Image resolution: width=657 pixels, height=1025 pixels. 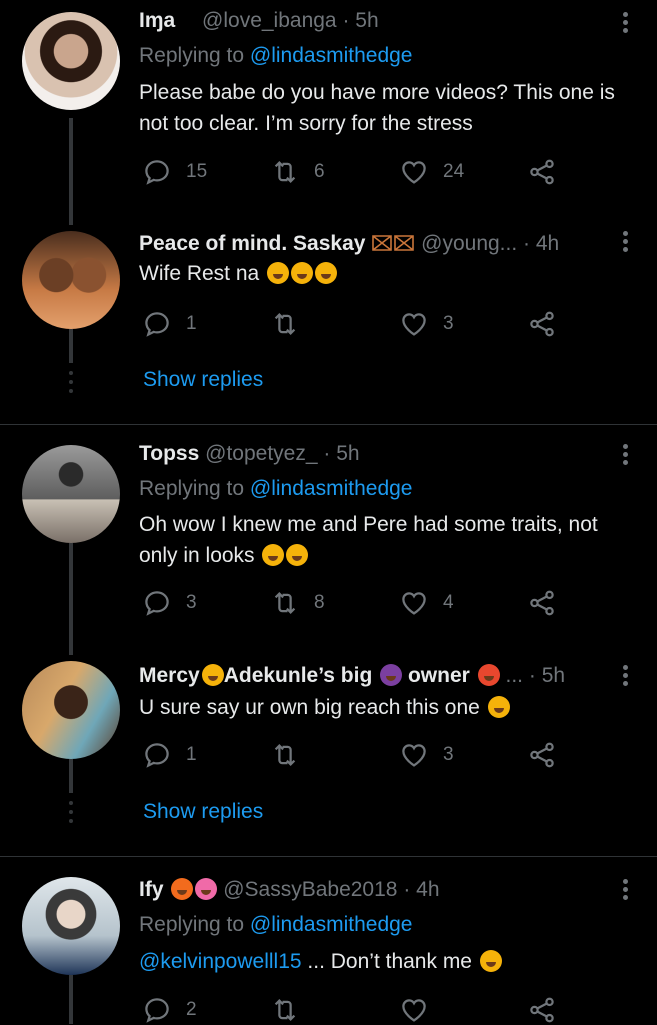 What do you see at coordinates (349, 324) in the screenshot?
I see `tweet-actions: 1 3` at bounding box center [349, 324].